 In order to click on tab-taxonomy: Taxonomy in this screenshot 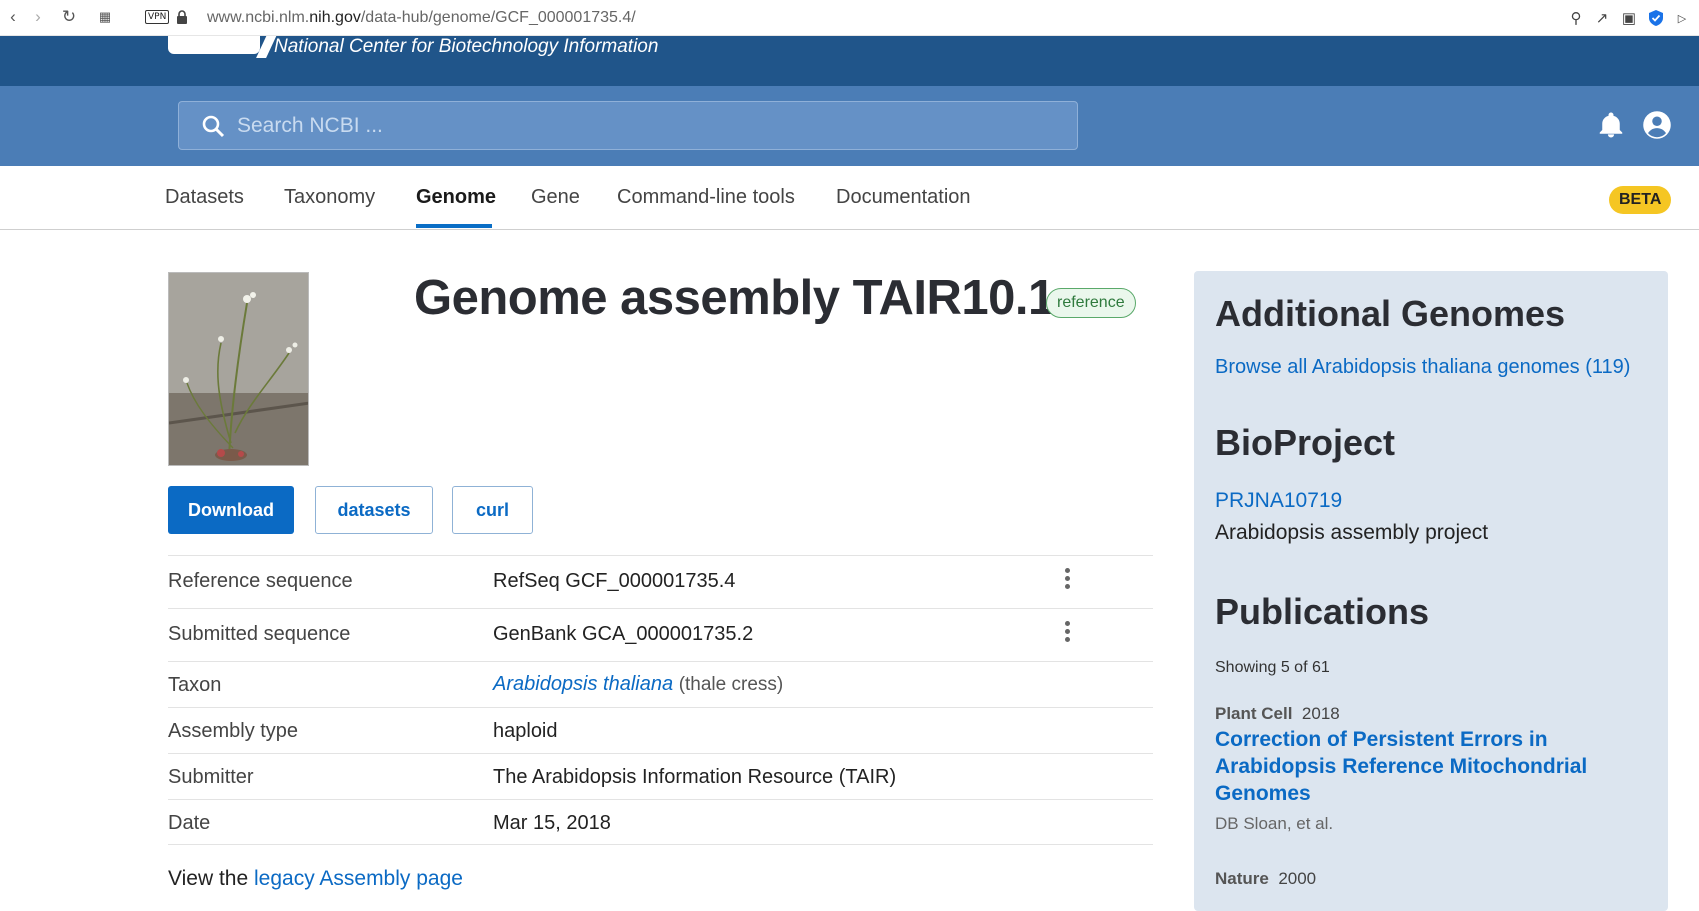, I will do `click(329, 197)`.